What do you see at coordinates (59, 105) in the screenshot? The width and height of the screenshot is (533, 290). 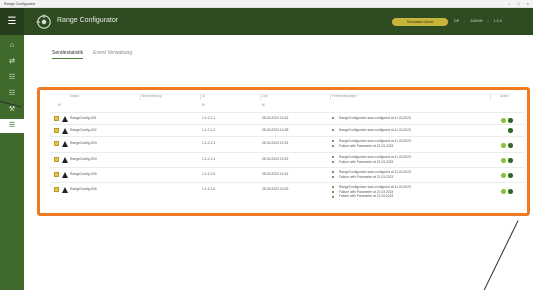 I see `filter-status: N` at bounding box center [59, 105].